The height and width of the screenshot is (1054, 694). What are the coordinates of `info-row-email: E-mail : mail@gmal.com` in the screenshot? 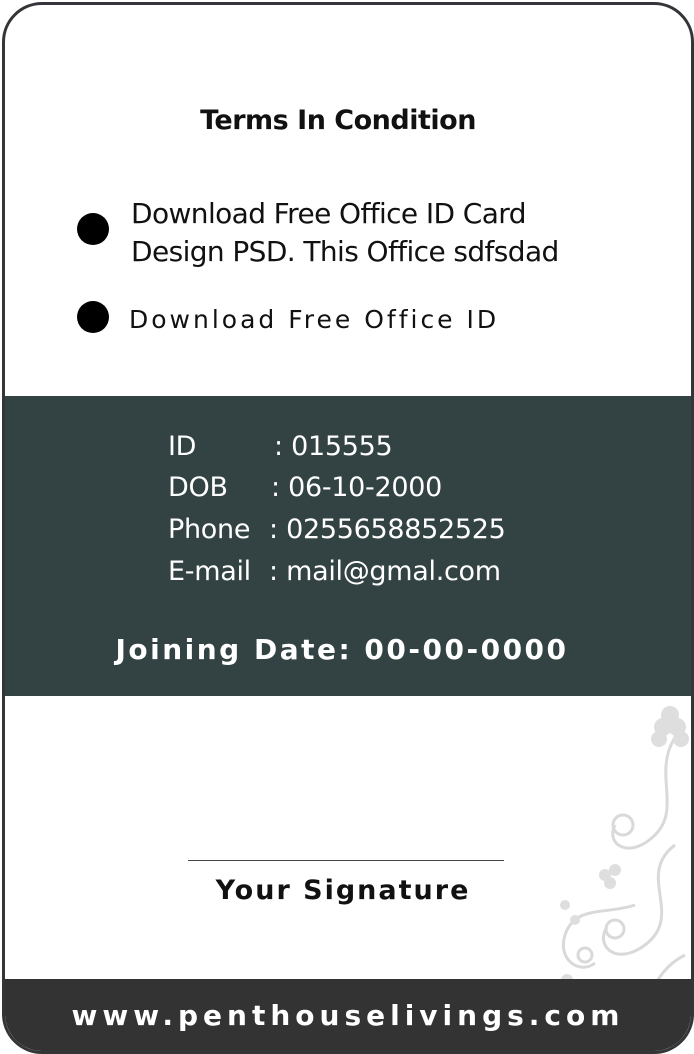 It's located at (334, 571).